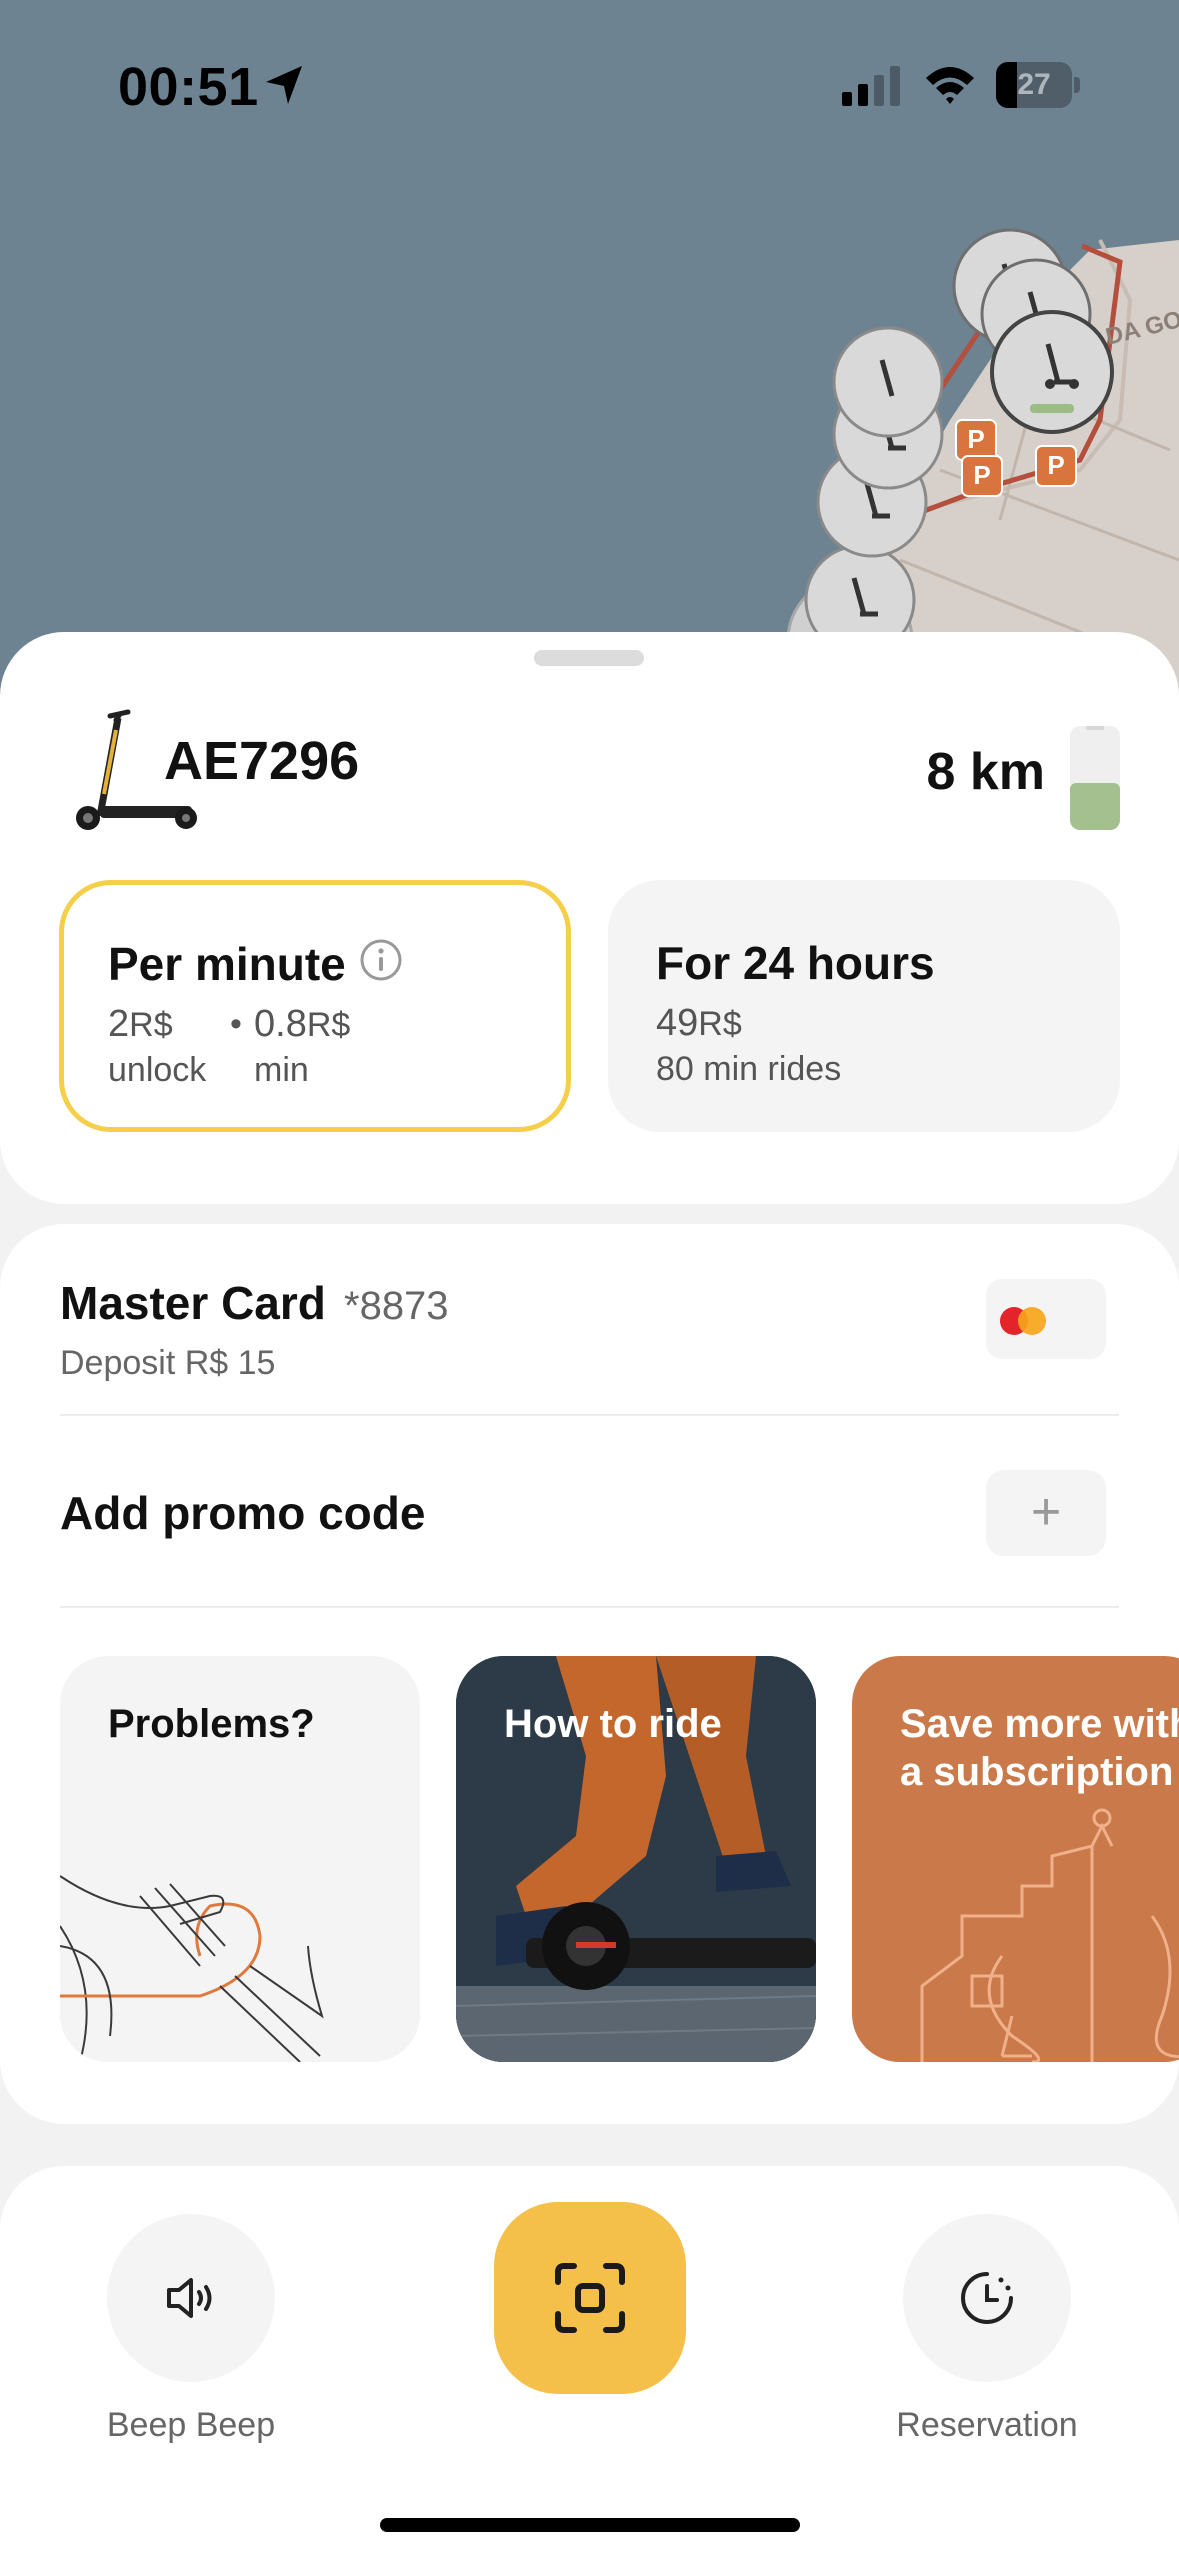  I want to click on wifi-icon, so click(950, 85).